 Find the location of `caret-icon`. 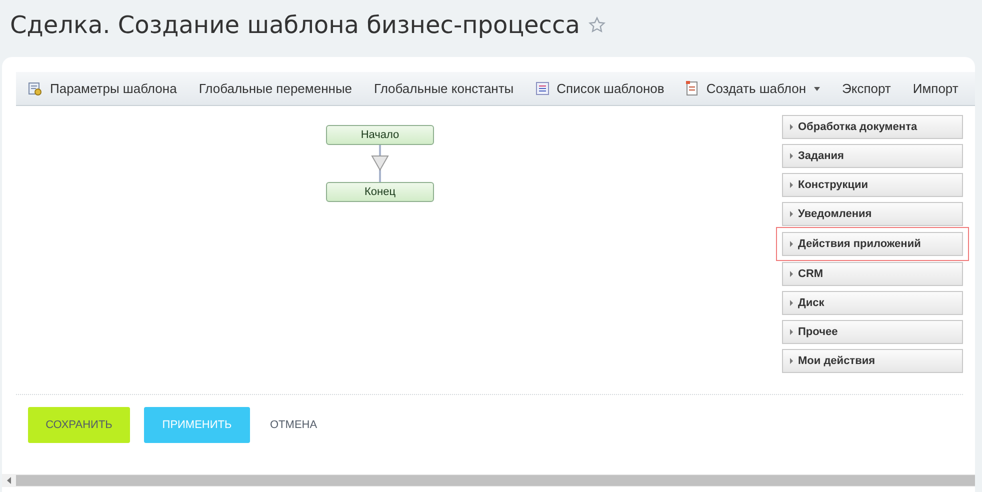

caret-icon is located at coordinates (817, 88).